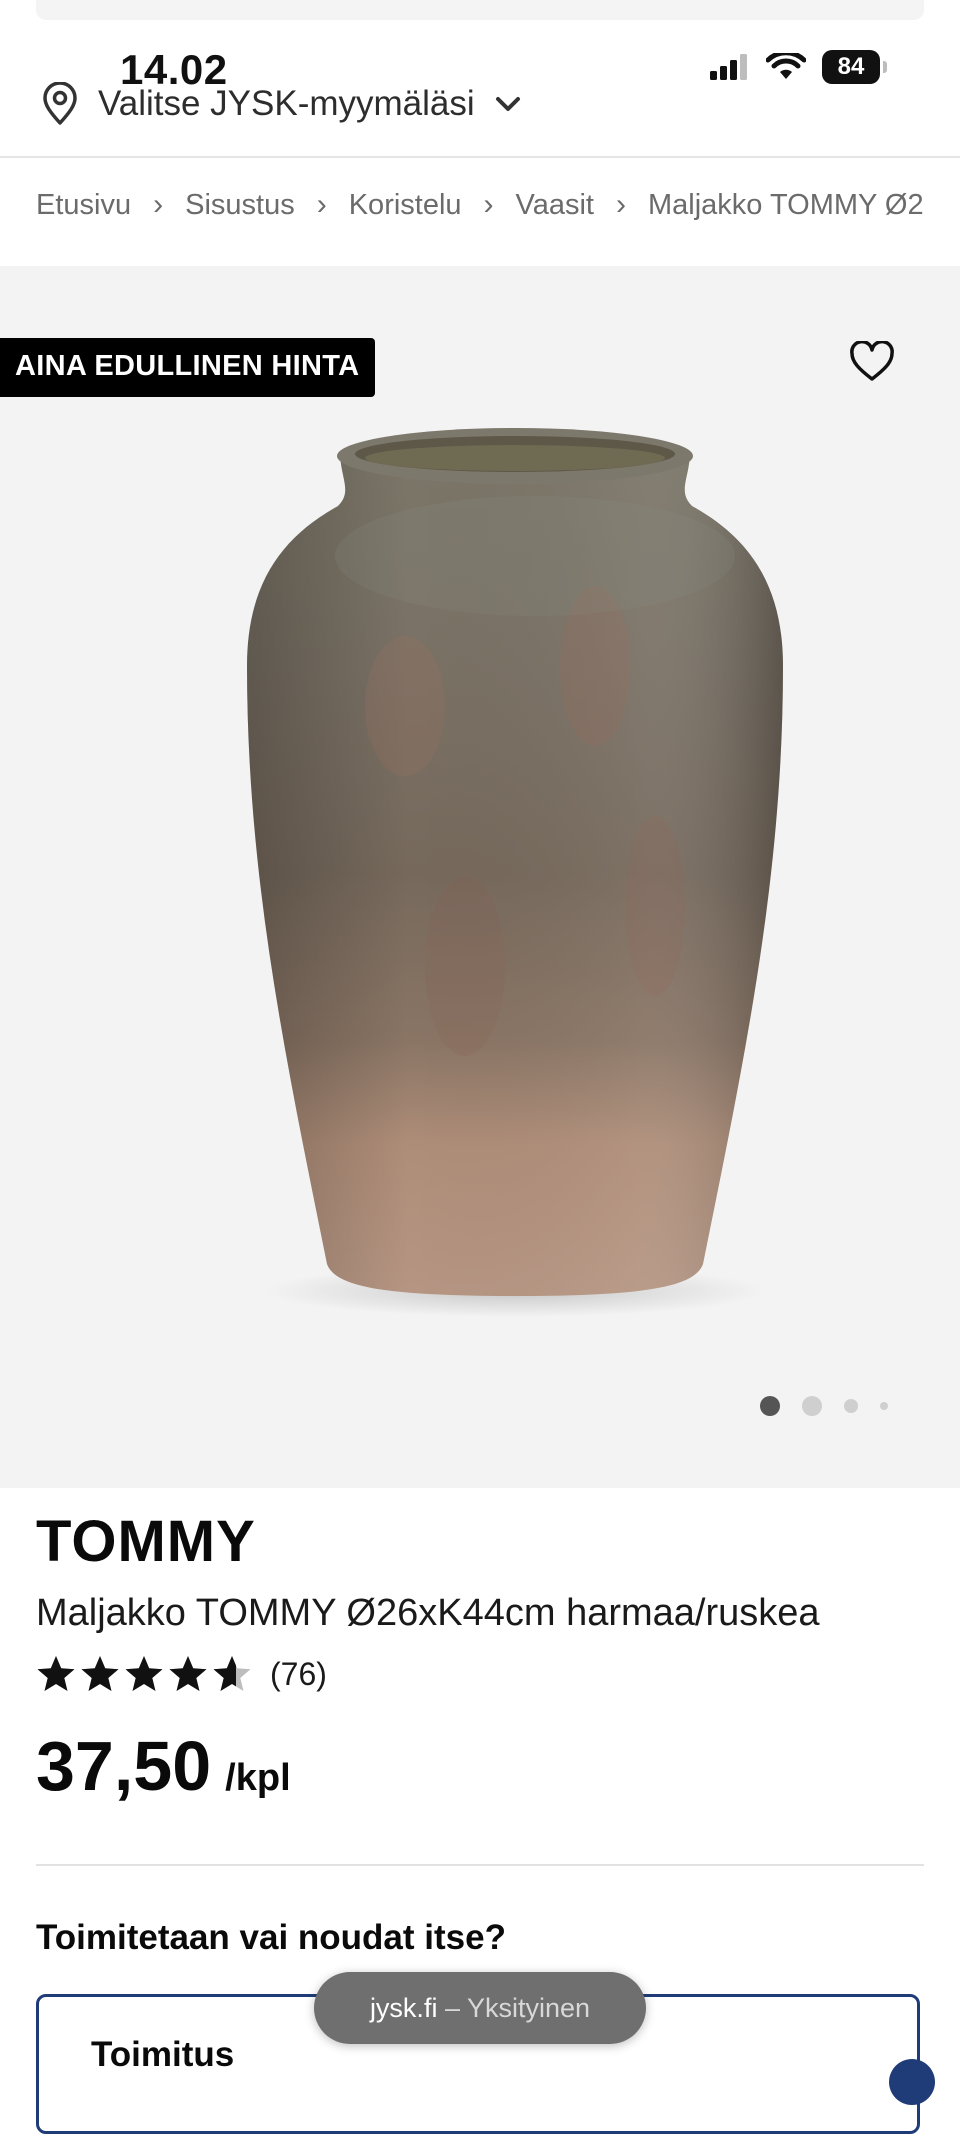 This screenshot has height=2134, width=960. I want to click on status-icons: 84, so click(798, 67).